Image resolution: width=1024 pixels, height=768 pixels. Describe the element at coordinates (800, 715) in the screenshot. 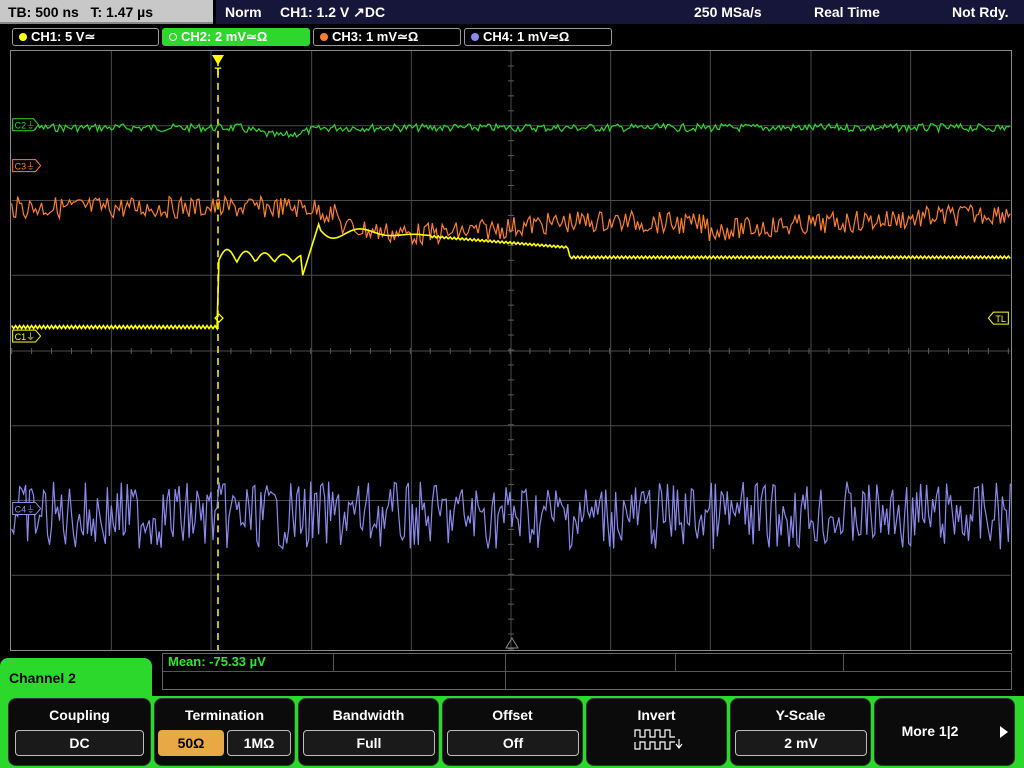

I see `y-scale-title: Y-Scale` at that location.